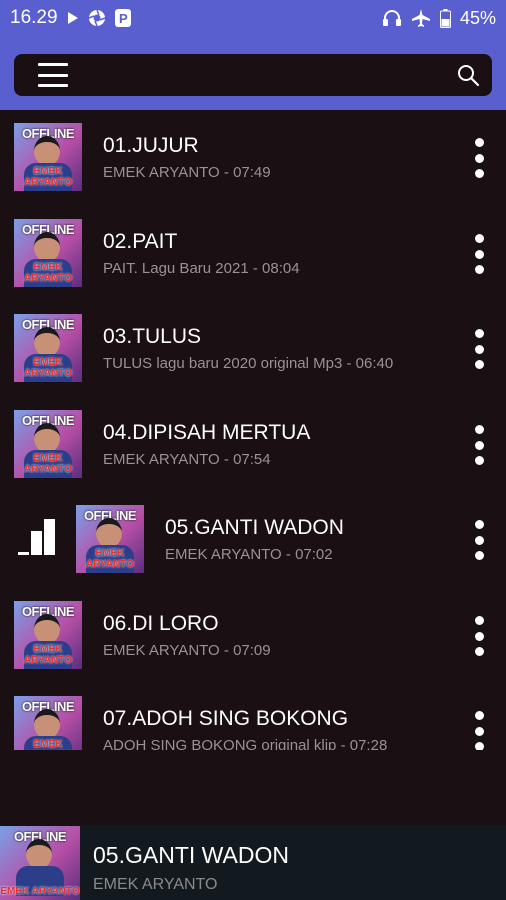  I want to click on equalizer-icon, so click(39, 537).